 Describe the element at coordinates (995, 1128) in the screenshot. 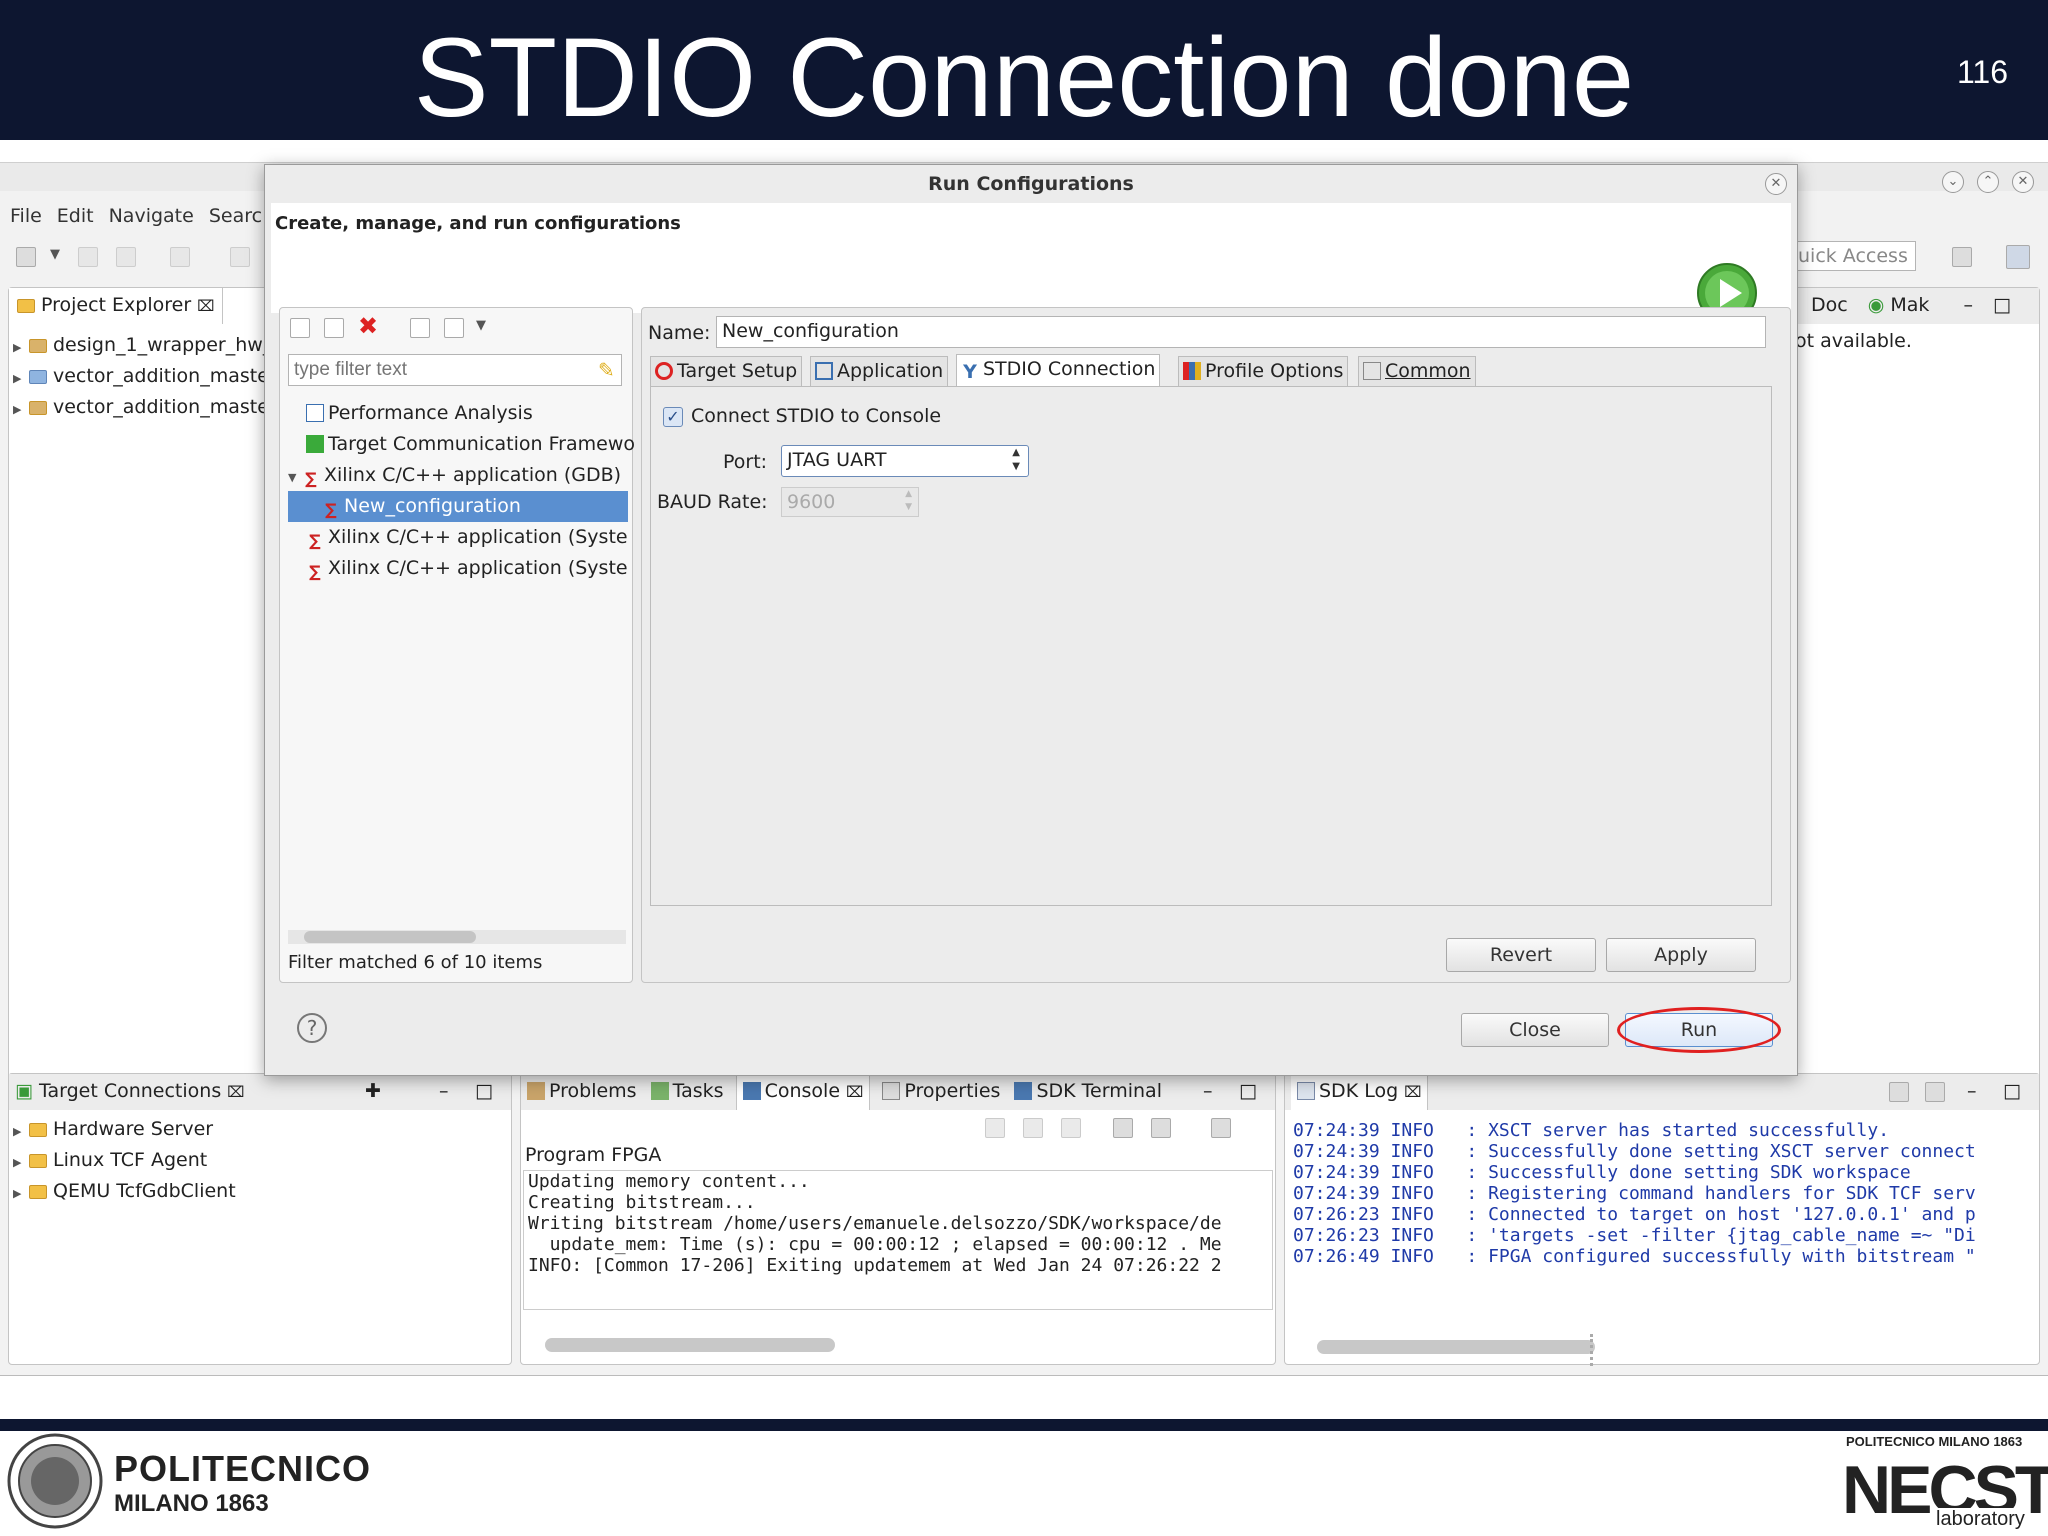

I see `clear-console-icon` at that location.